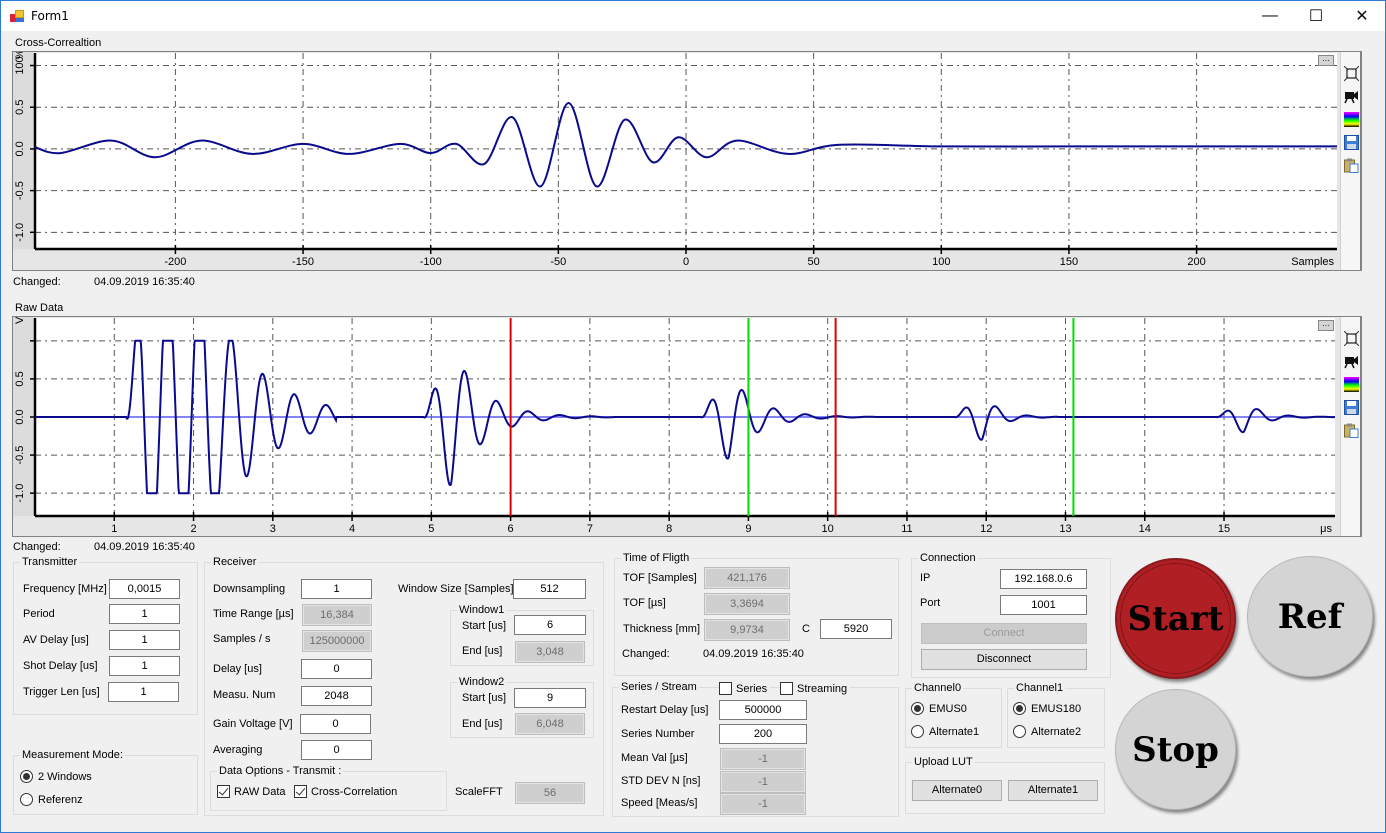 The image size is (1386, 833). What do you see at coordinates (336, 669) in the screenshot?
I see `delay-input: 0` at bounding box center [336, 669].